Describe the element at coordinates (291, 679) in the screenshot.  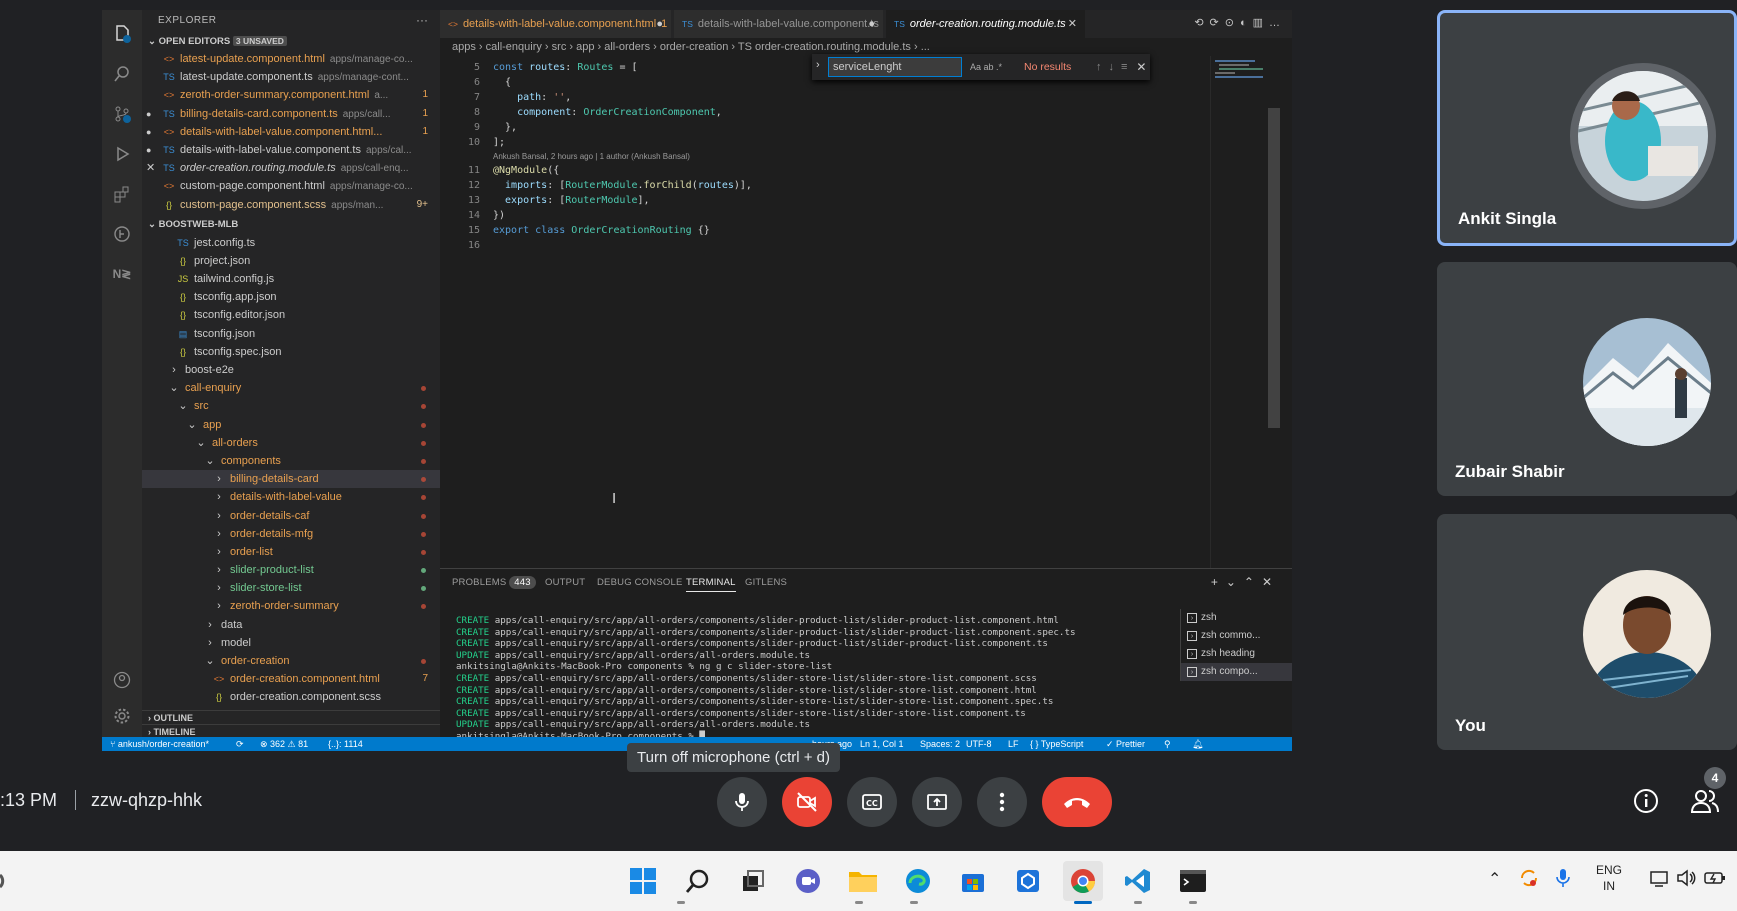
I see `tree-item: <> order-creation.component.html 7` at that location.